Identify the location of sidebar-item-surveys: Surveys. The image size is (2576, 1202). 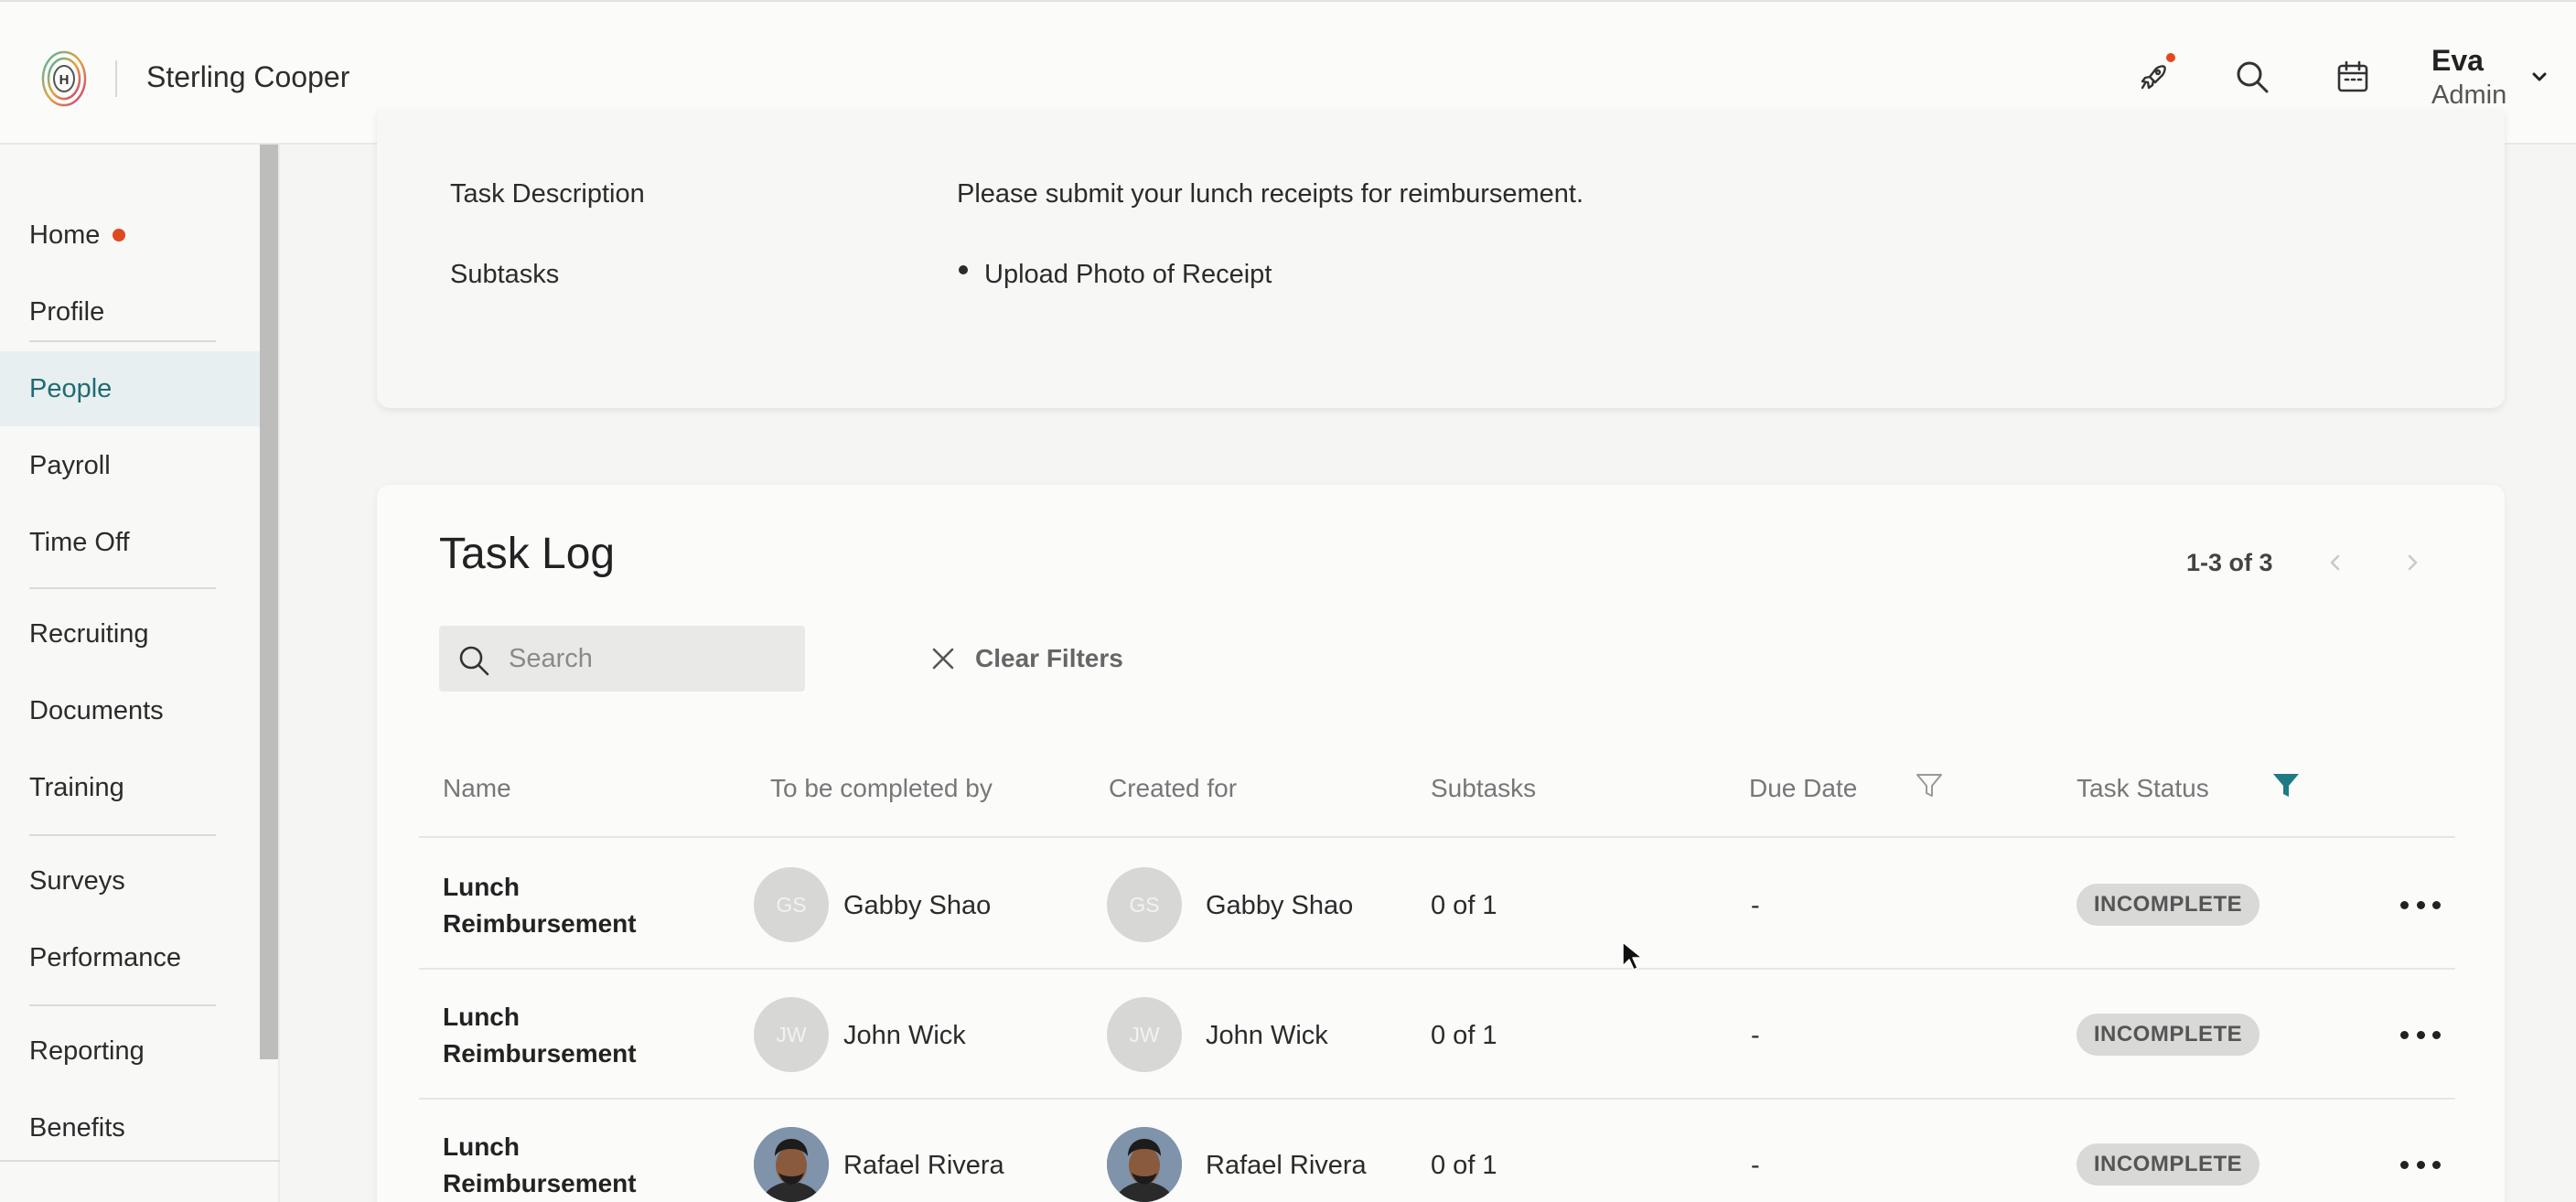
(130, 880).